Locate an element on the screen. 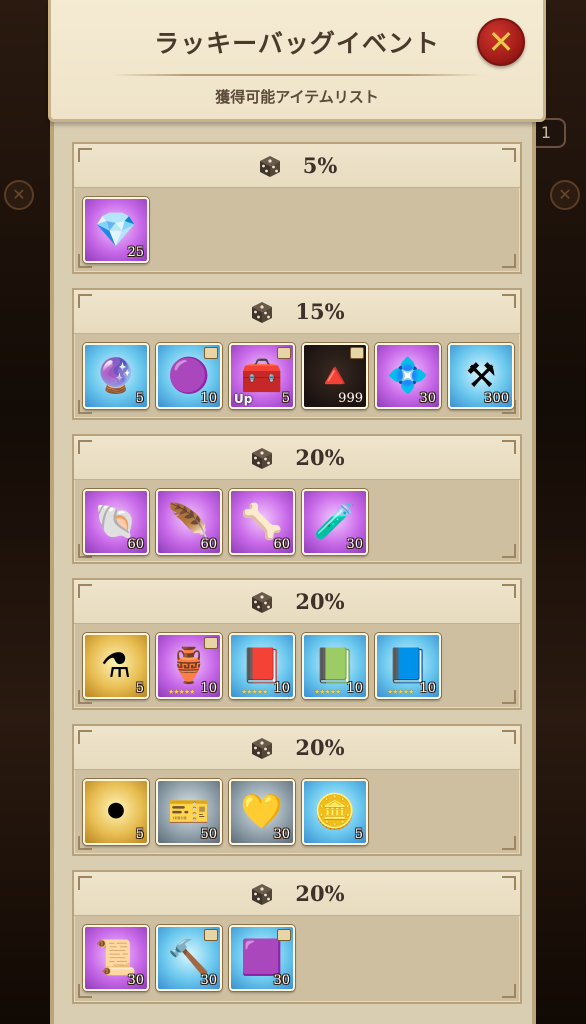 Image resolution: width=586 pixels, height=1024 pixels. tier-section: 20% ⚗ 5 🏺 ★★★★★ 10 📕 ★★★★★ 10 📗 ★★★★★ 10 📘 ★★★★★ 10 is located at coordinates (297, 644).